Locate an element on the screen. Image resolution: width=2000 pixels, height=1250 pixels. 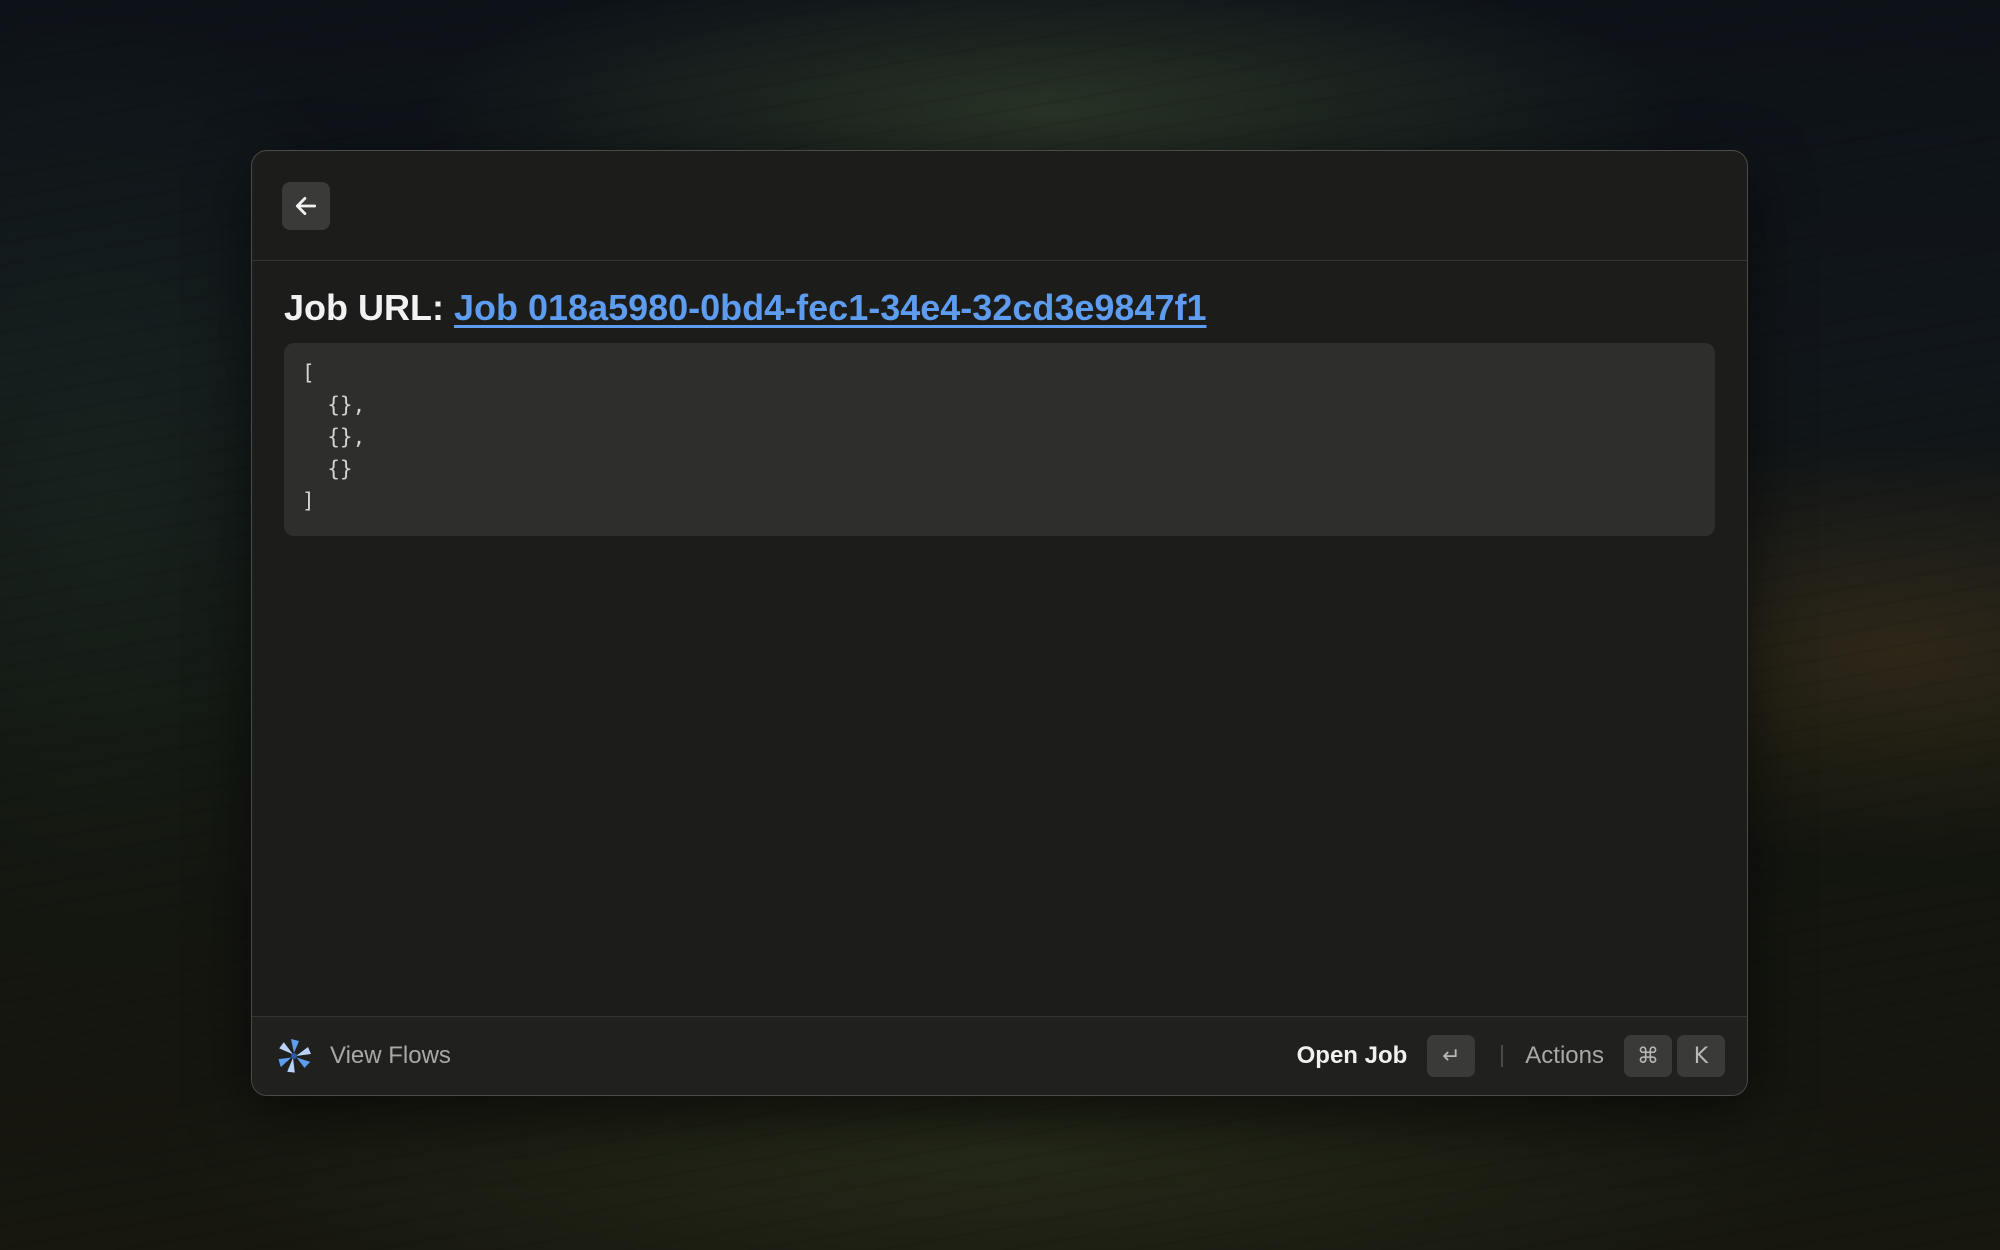
actions-button: Actions is located at coordinates (1564, 1056).